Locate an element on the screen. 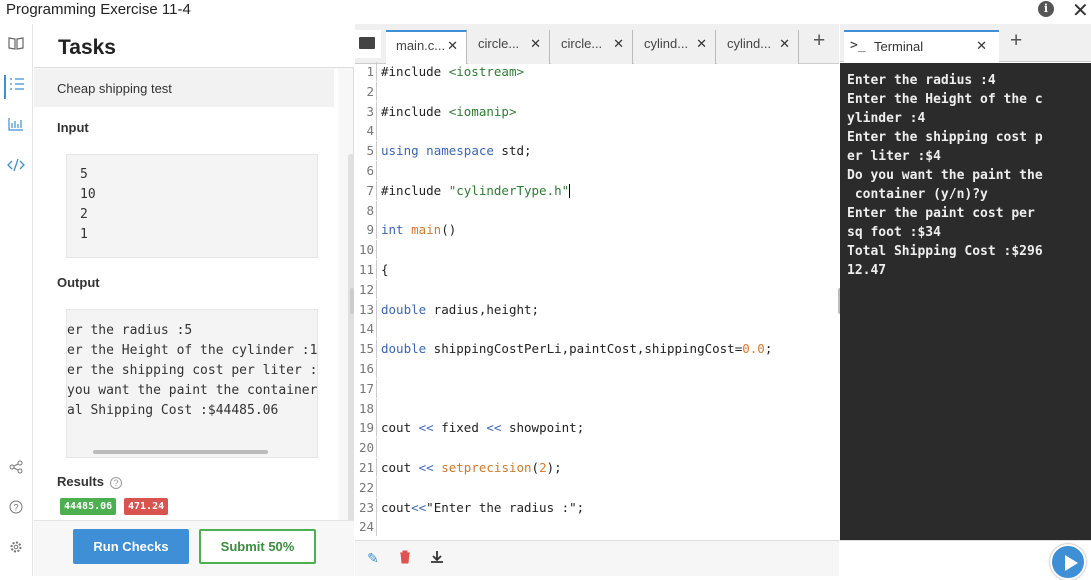  editor-tab-cylinder-2: cylind... ✕ is located at coordinates (758, 47).